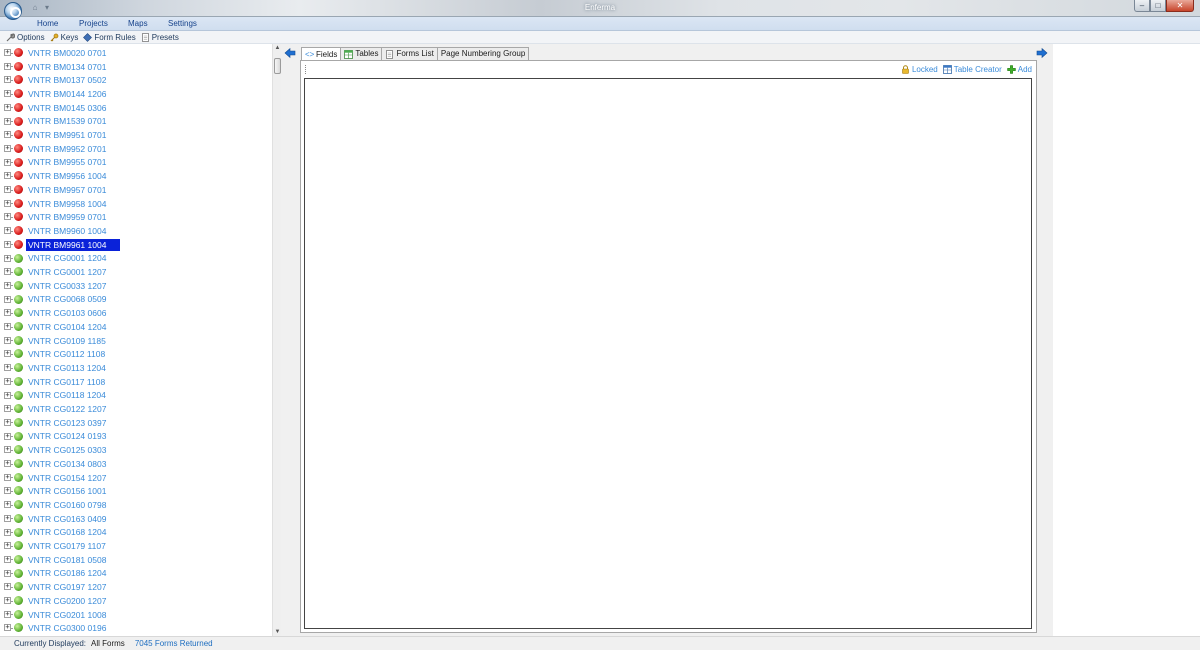  Describe the element at coordinates (67, 313) in the screenshot. I see `tree-item-label: VNTR CG0103 0606` at that location.